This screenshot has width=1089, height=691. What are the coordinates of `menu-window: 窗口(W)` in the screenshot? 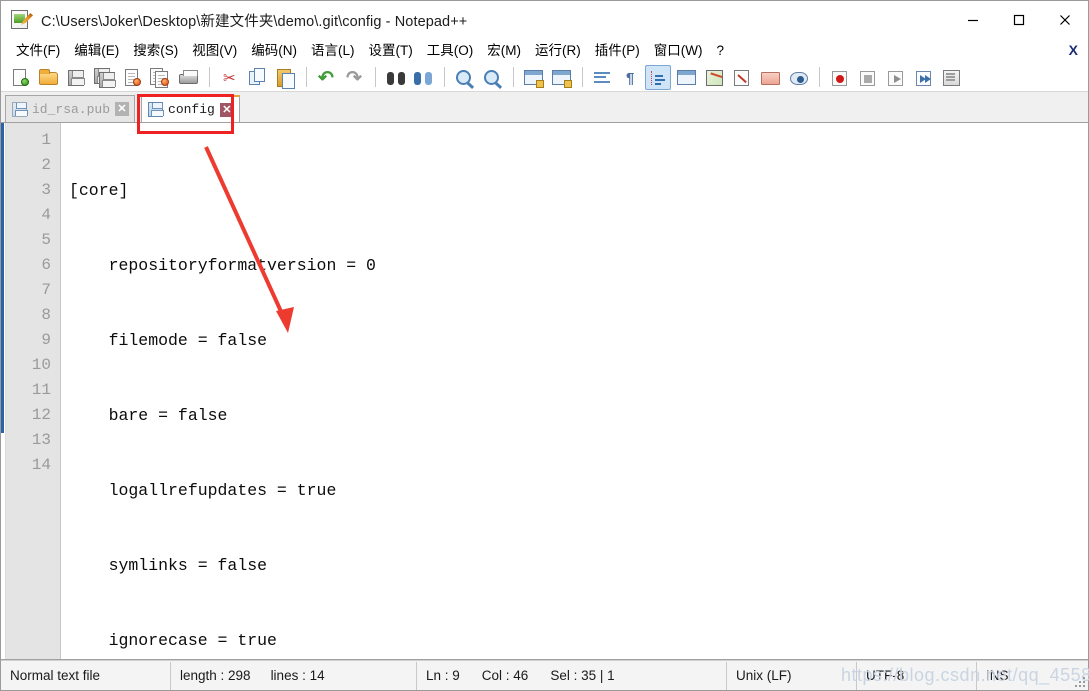 It's located at (678, 51).